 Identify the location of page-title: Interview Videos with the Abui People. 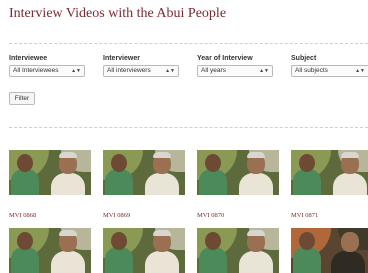
(118, 13).